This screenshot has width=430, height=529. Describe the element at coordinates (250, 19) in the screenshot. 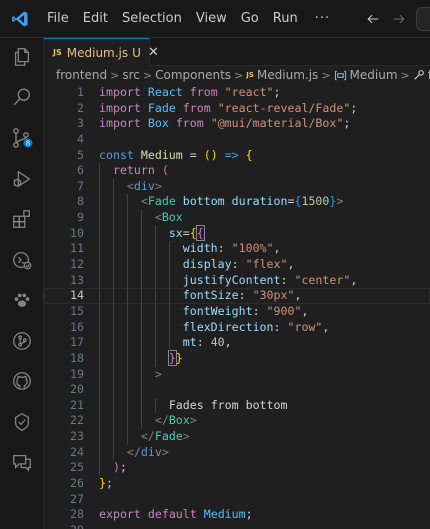

I see `menu-go: Go` at that location.